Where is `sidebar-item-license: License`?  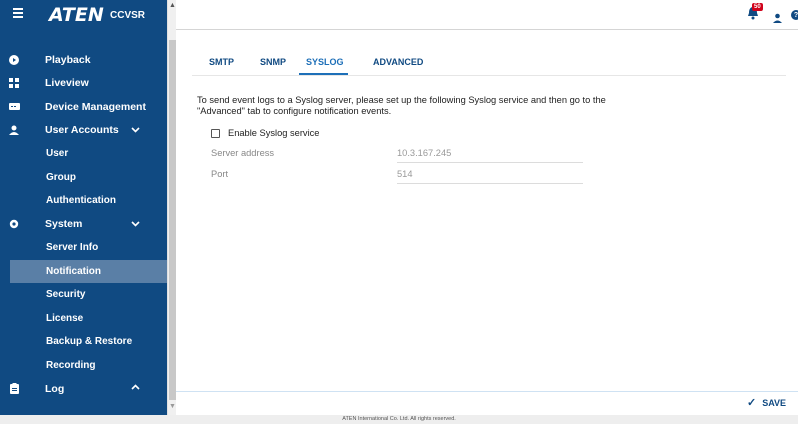
sidebar-item-license: License is located at coordinates (83, 319).